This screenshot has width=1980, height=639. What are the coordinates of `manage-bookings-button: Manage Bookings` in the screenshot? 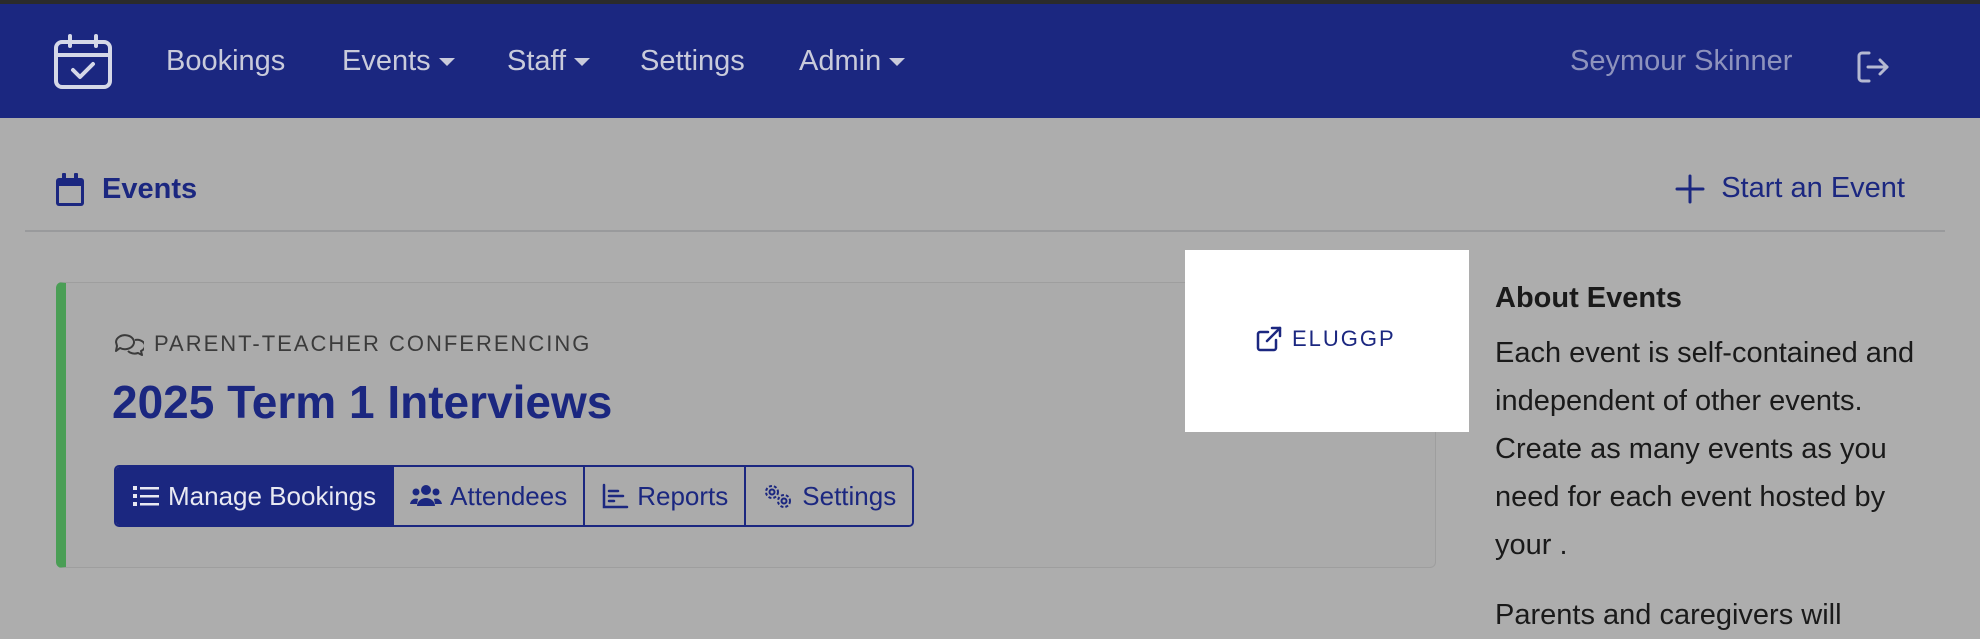 It's located at (255, 496).